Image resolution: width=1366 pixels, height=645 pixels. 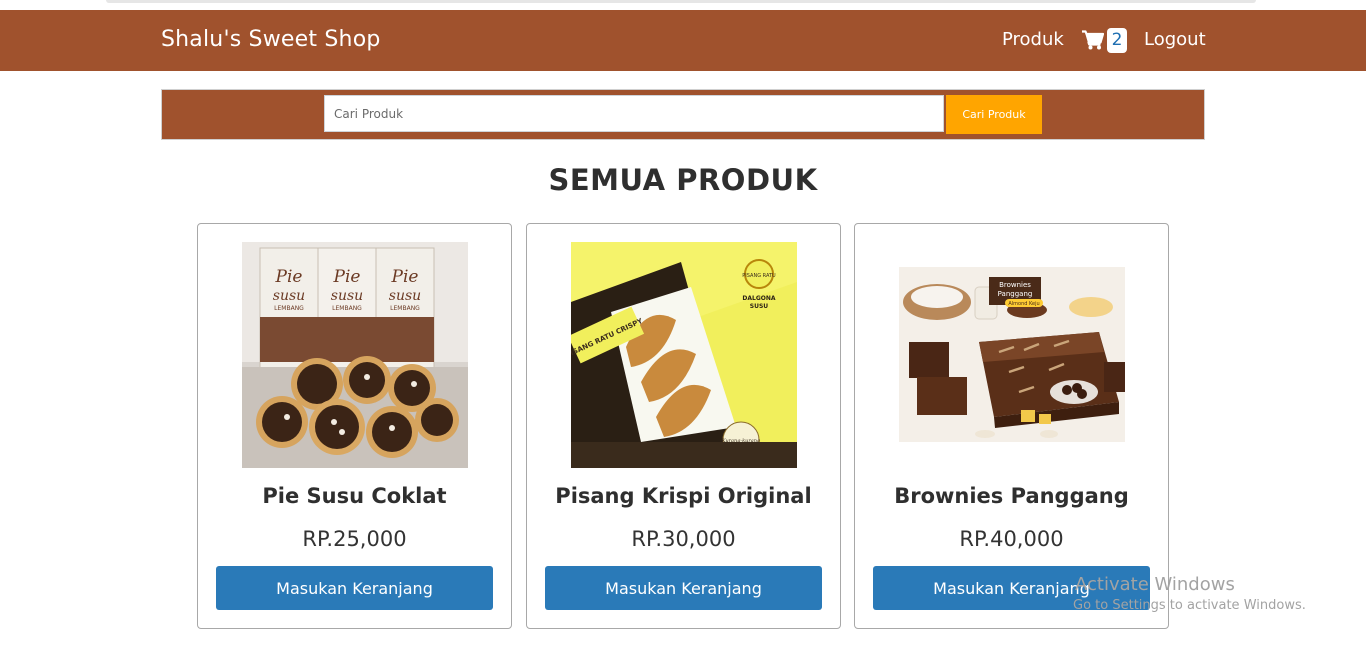 What do you see at coordinates (1189, 605) in the screenshot?
I see `watermark-subtitle: Go to Settings to activate Windows.` at bounding box center [1189, 605].